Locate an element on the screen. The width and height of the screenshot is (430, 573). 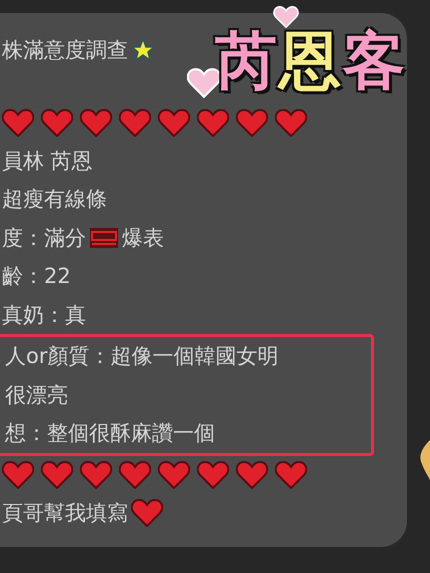
message-line: 員林 芮恩 is located at coordinates (47, 161).